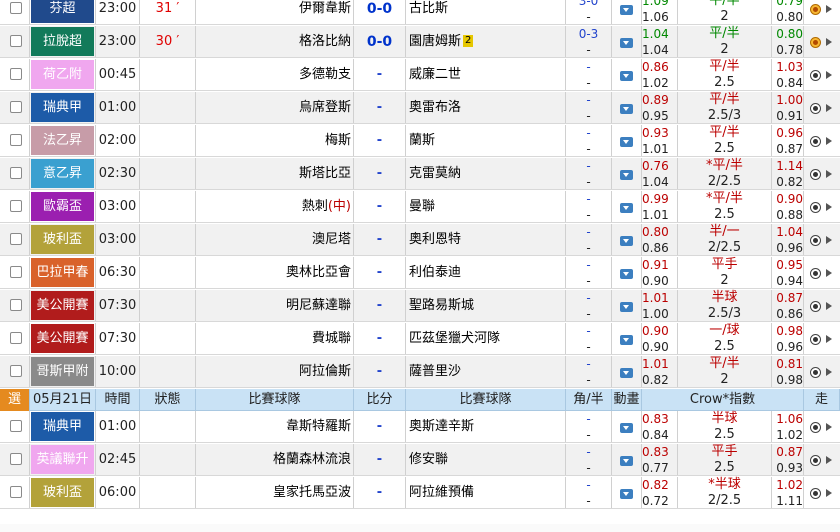 The height and width of the screenshot is (532, 840). Describe the element at coordinates (275, 239) in the screenshot. I see `home-team: 澳尼塔` at that location.